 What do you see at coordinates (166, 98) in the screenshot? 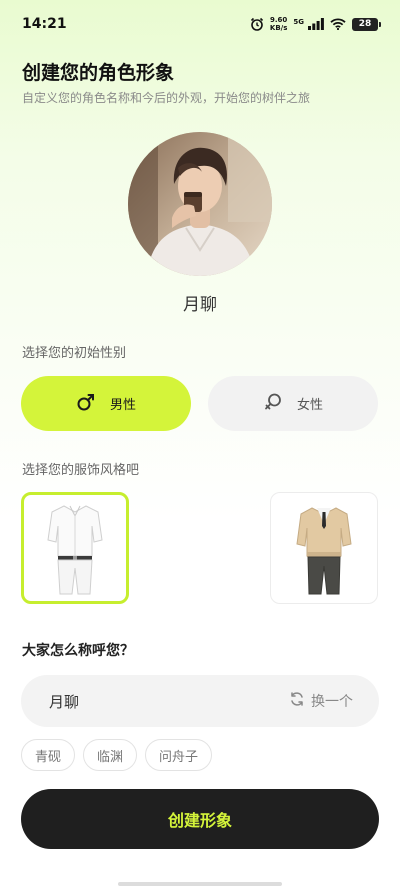
I see `page-subtitle: 自定义您的角色名称和今后的外观，开始您的树伴之旅` at bounding box center [166, 98].